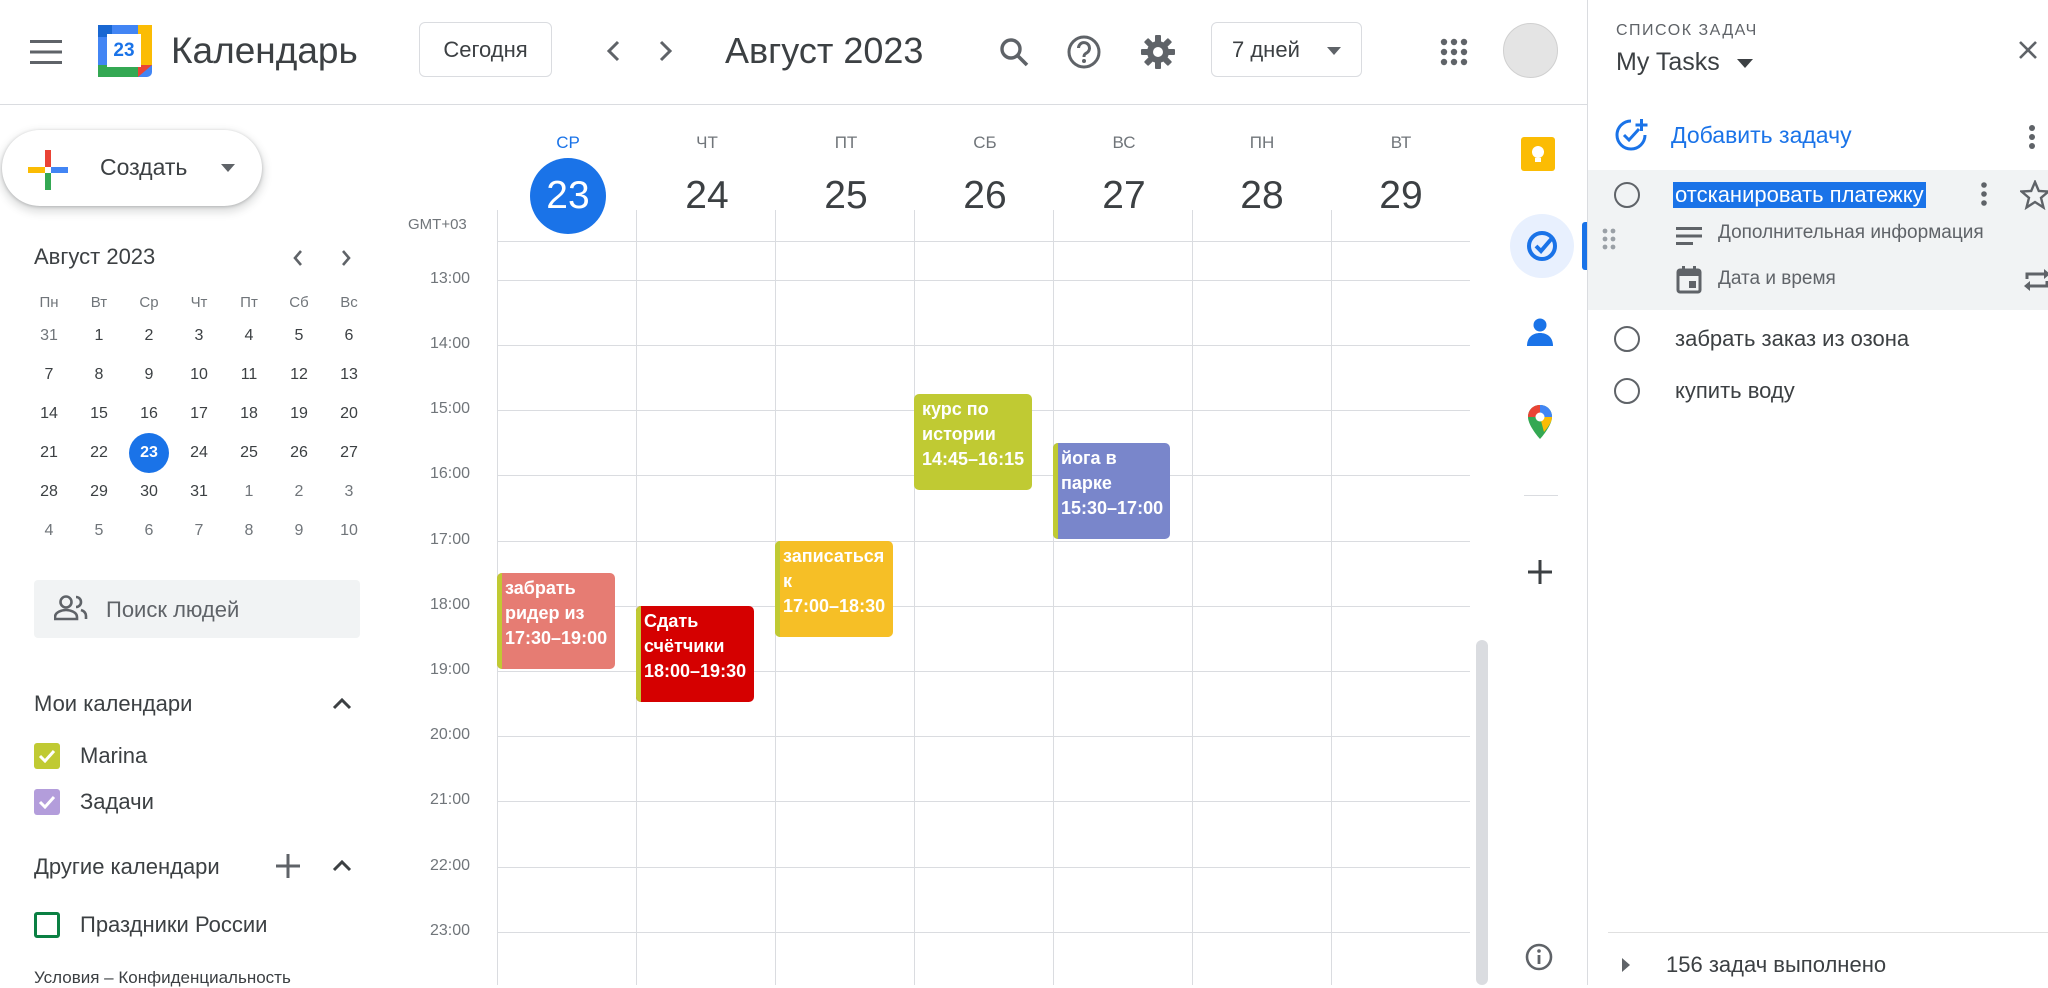 This screenshot has width=2048, height=988. Describe the element at coordinates (1124, 181) in the screenshot. I see `day-header-27: ВС 27` at that location.